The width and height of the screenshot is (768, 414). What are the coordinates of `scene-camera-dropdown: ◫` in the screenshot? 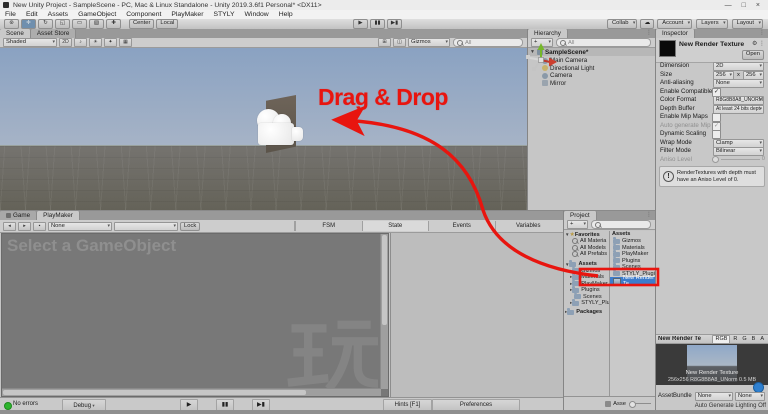 It's located at (399, 42).